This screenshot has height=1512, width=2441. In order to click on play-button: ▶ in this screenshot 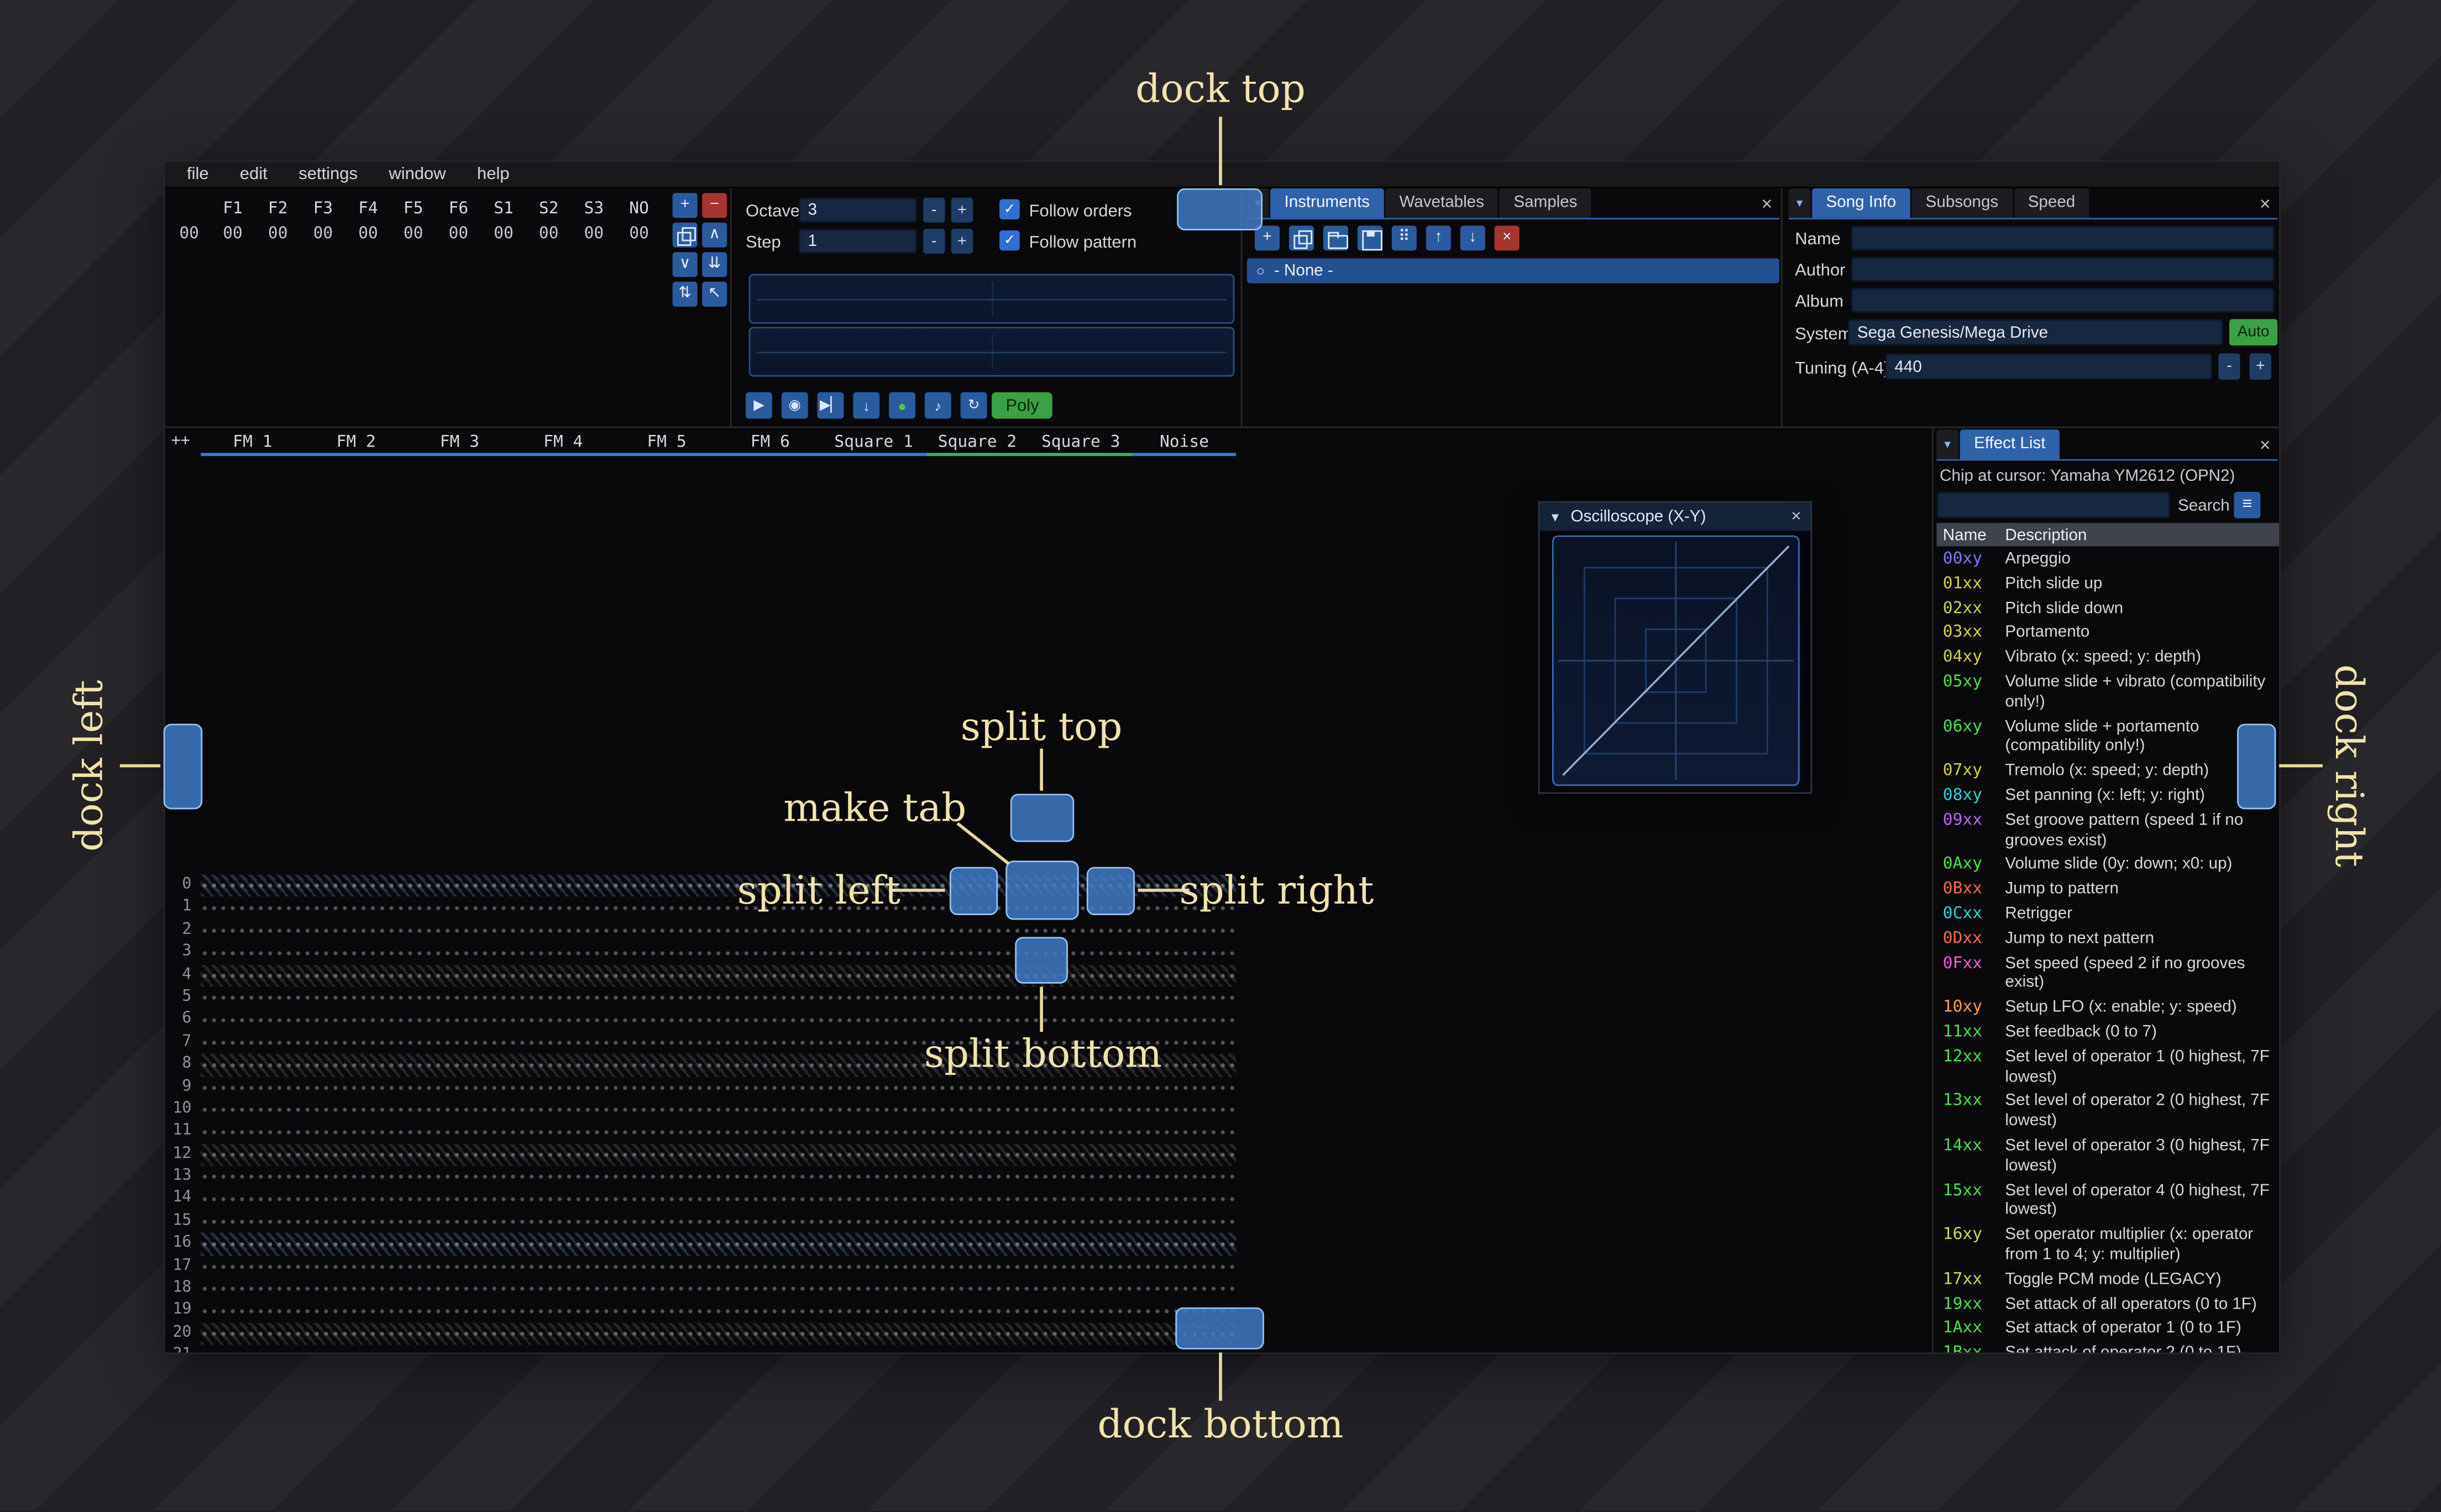, I will do `click(759, 406)`.